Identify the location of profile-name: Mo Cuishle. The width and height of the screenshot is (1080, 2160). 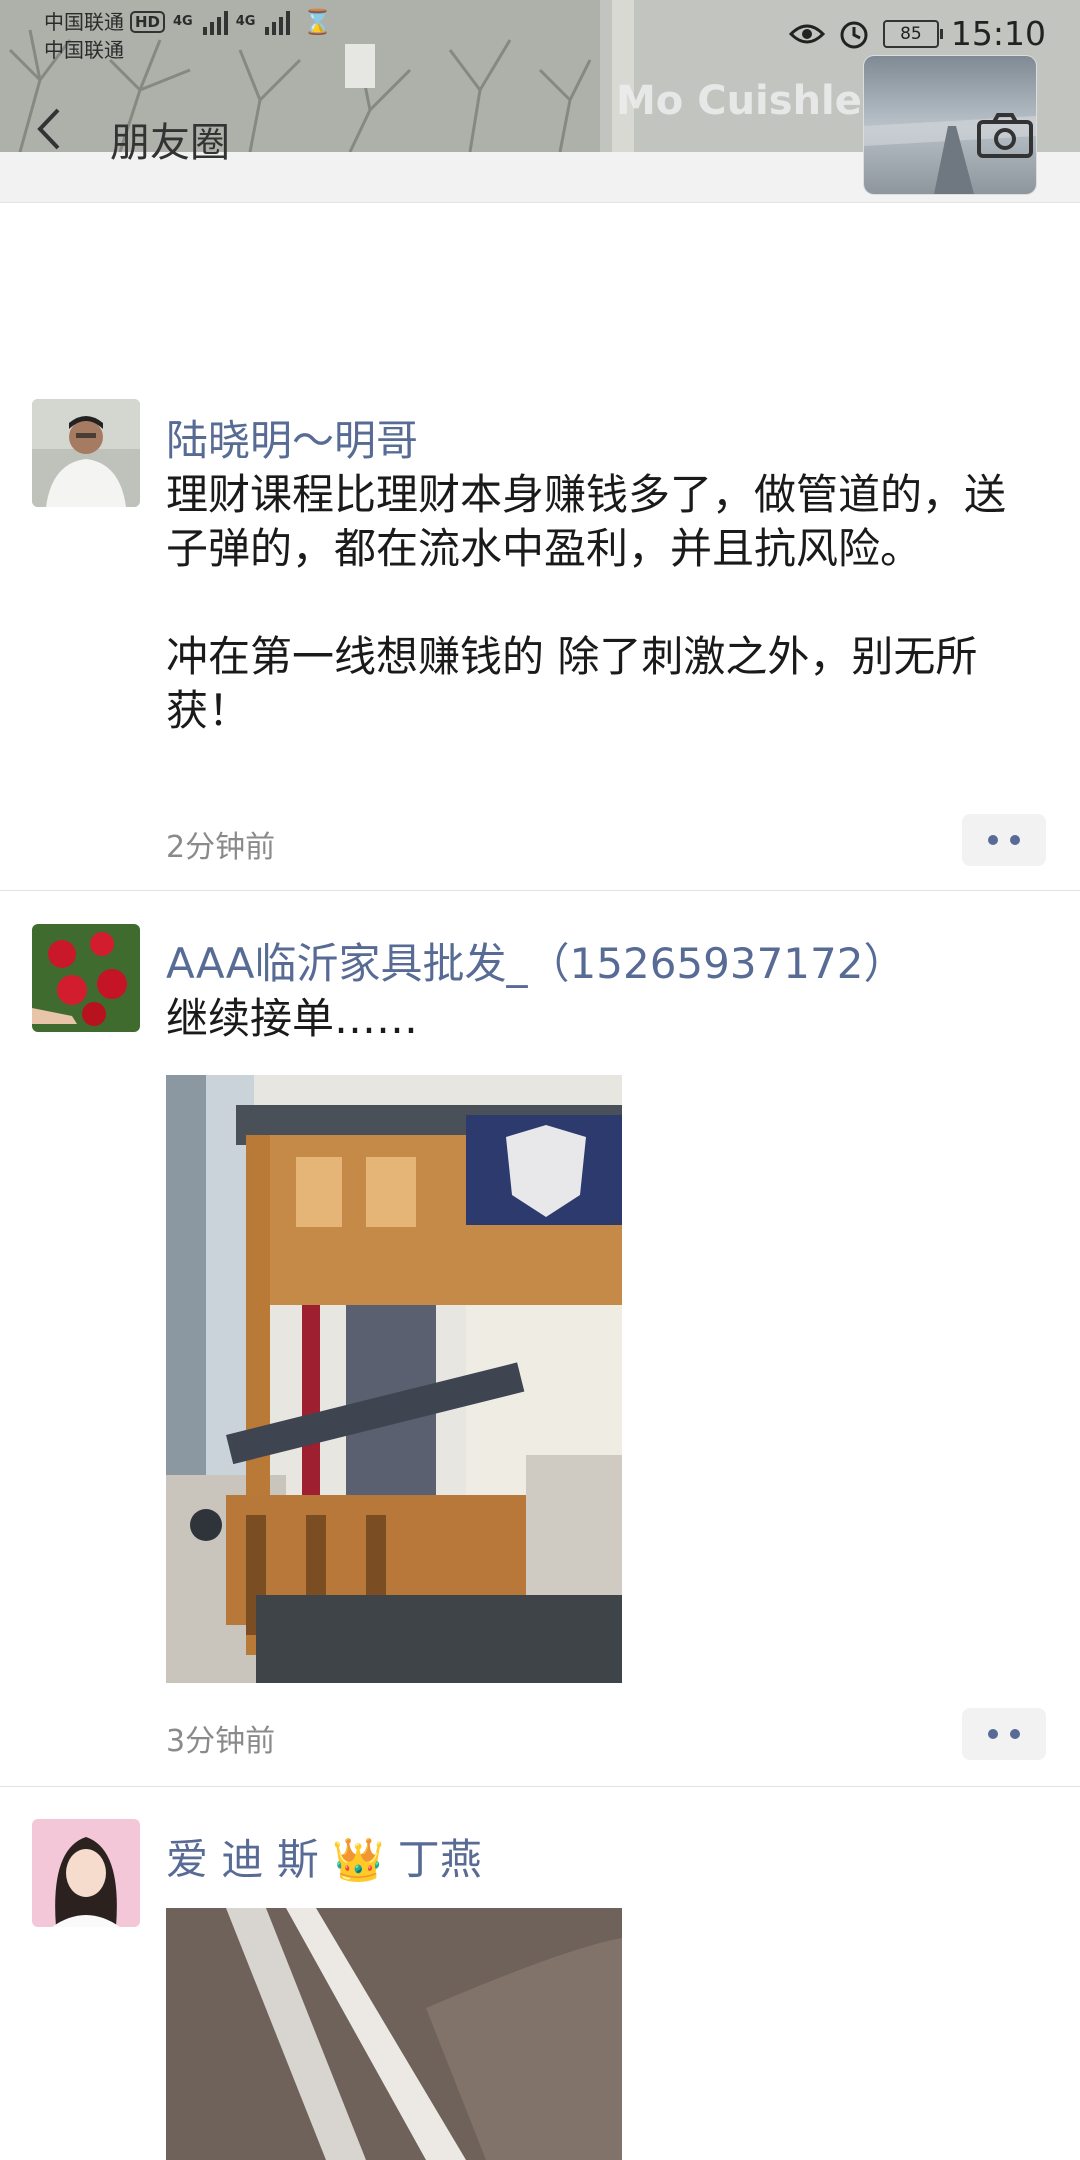
(739, 101).